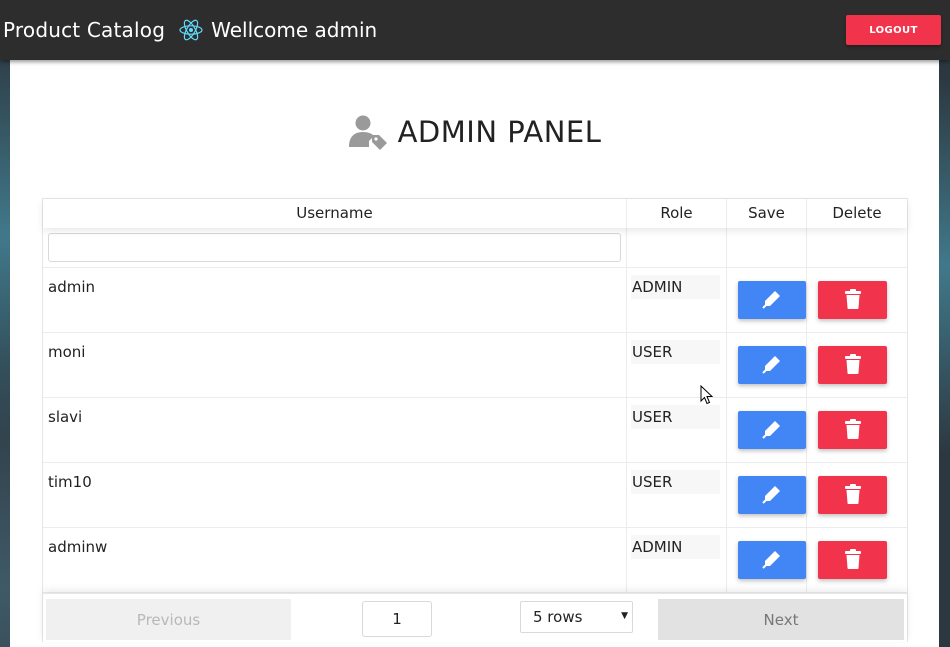 The height and width of the screenshot is (647, 950). I want to click on page-title-text: ADMIN PANEL, so click(499, 132).